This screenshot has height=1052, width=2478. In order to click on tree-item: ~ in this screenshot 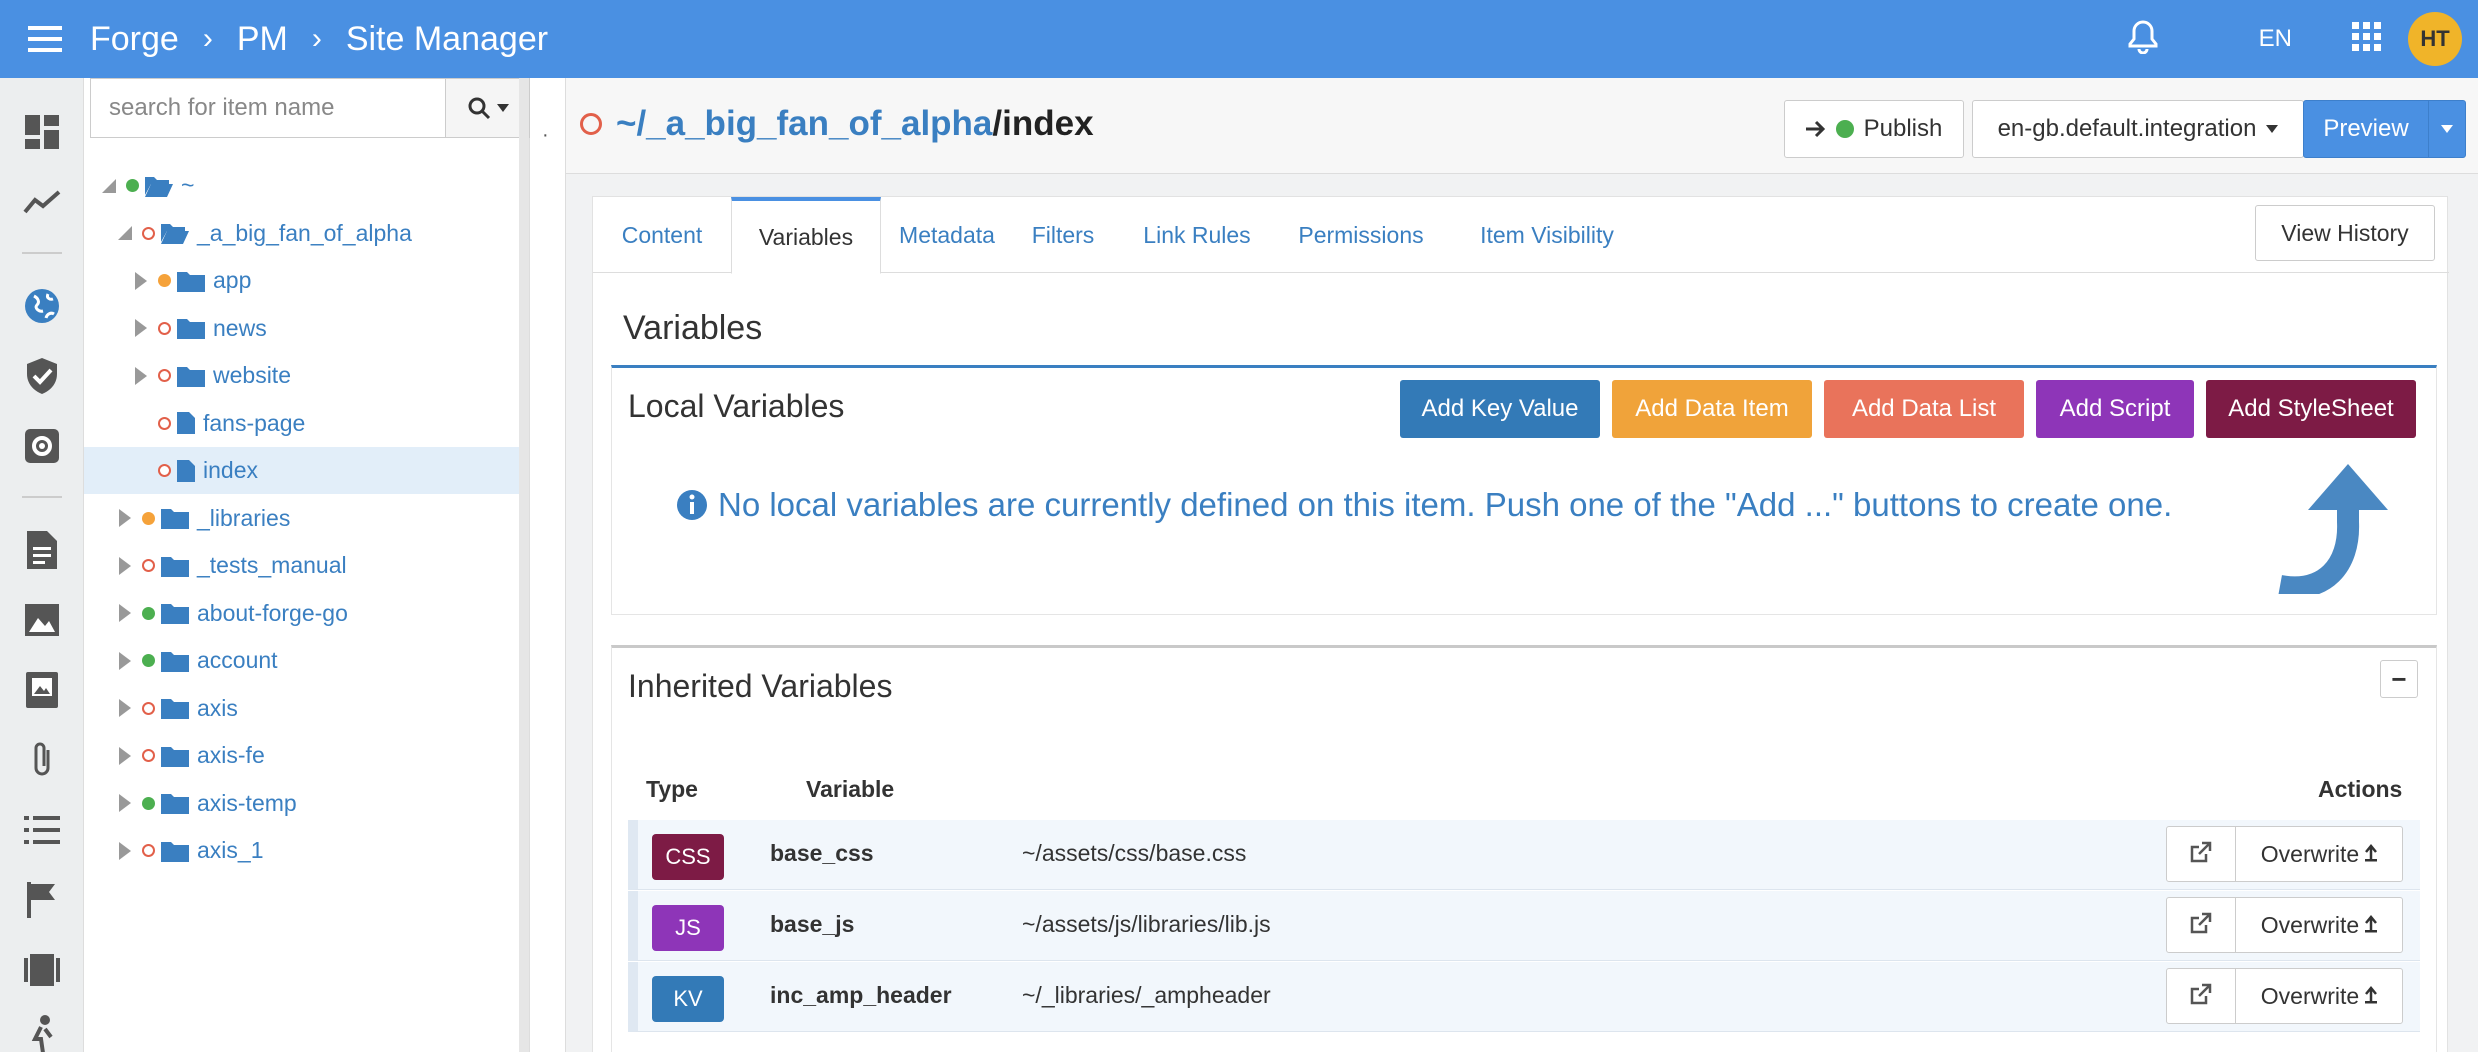, I will do `click(302, 185)`.